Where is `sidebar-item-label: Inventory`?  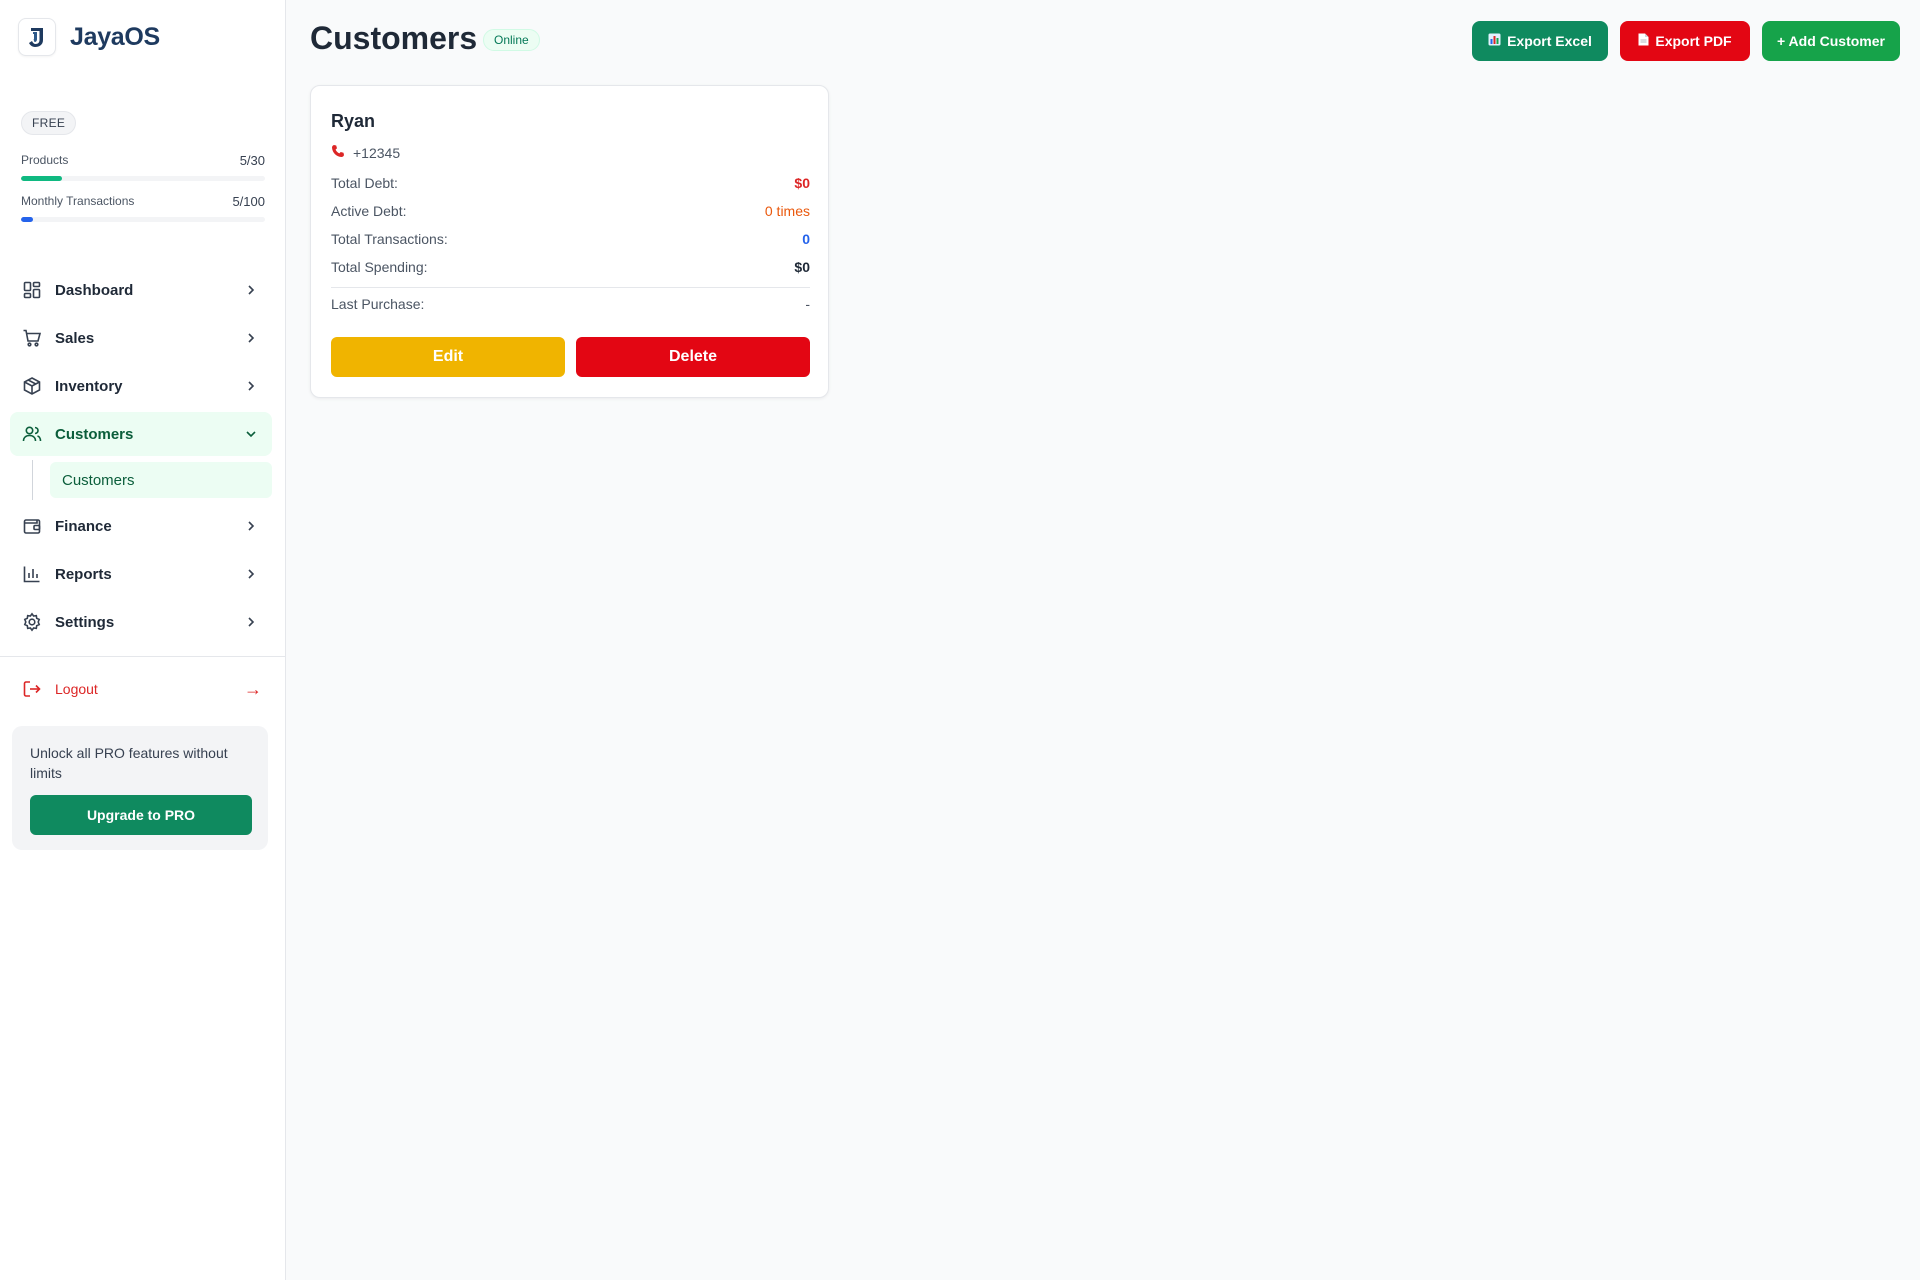 sidebar-item-label: Inventory is located at coordinates (89, 386).